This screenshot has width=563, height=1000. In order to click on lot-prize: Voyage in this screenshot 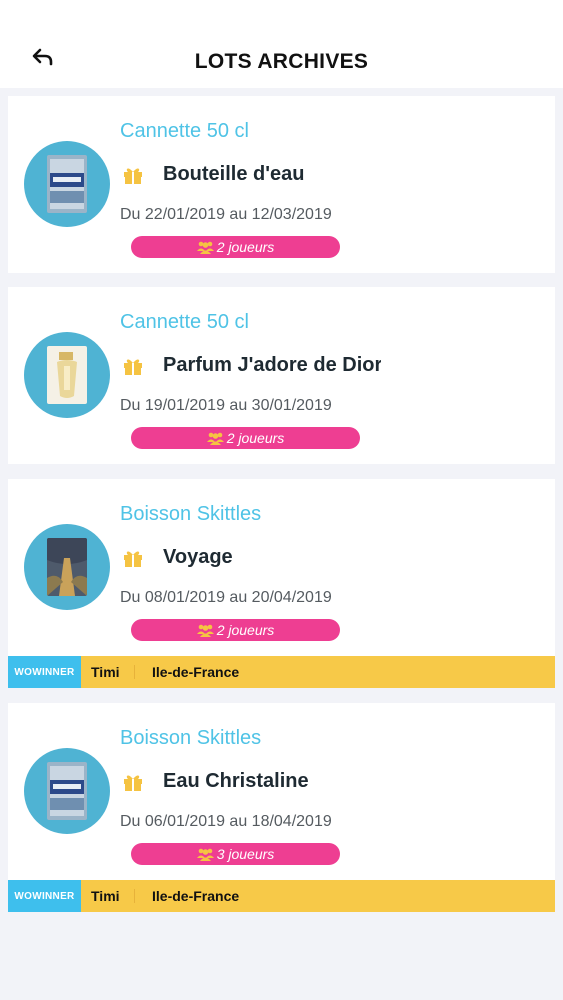, I will do `click(198, 557)`.